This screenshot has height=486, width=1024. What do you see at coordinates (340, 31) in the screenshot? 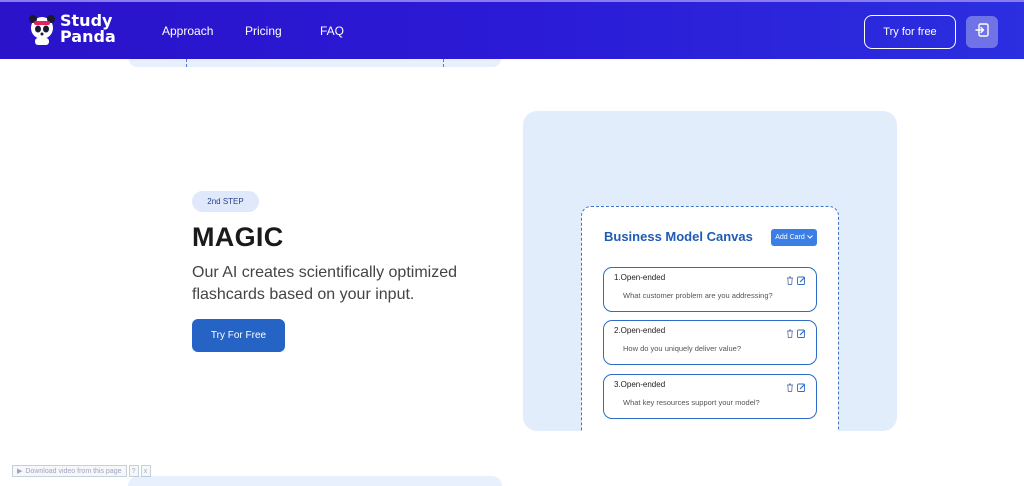
I see `nav-faq: FAQ` at bounding box center [340, 31].